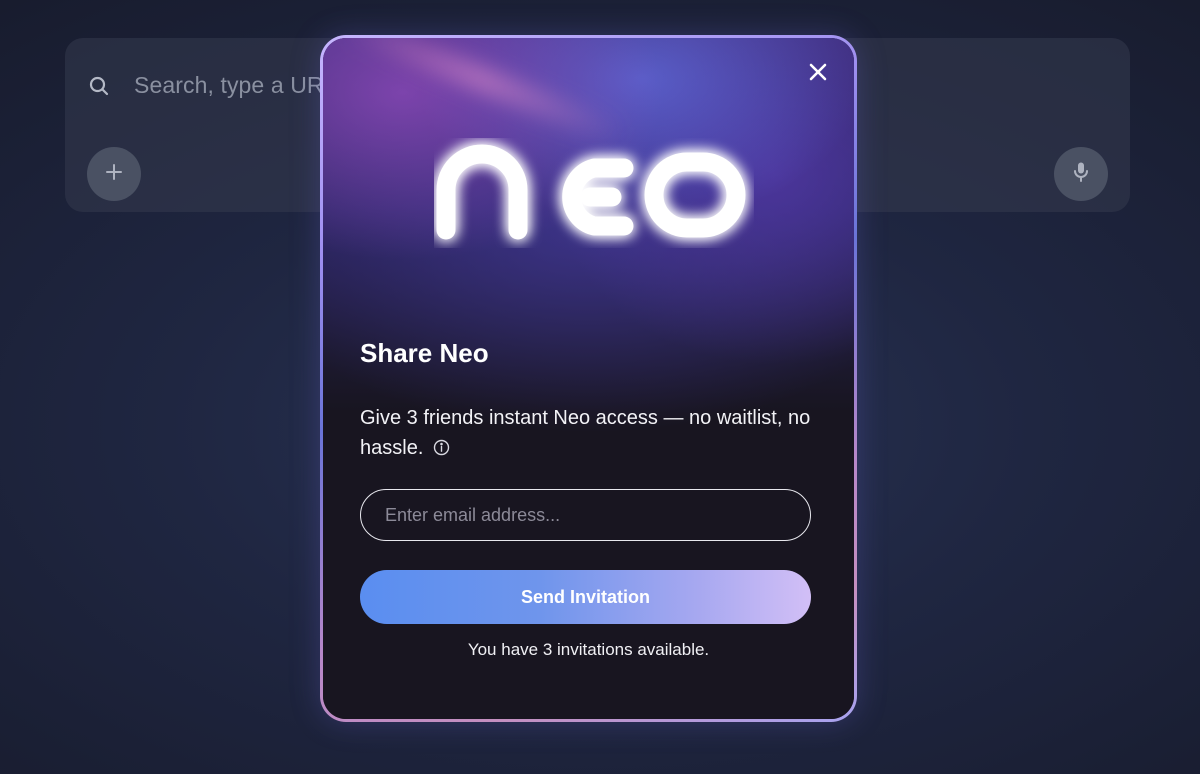 The width and height of the screenshot is (1200, 774). What do you see at coordinates (588, 649) in the screenshot?
I see `invitations-count: You have 3 invitations available.` at bounding box center [588, 649].